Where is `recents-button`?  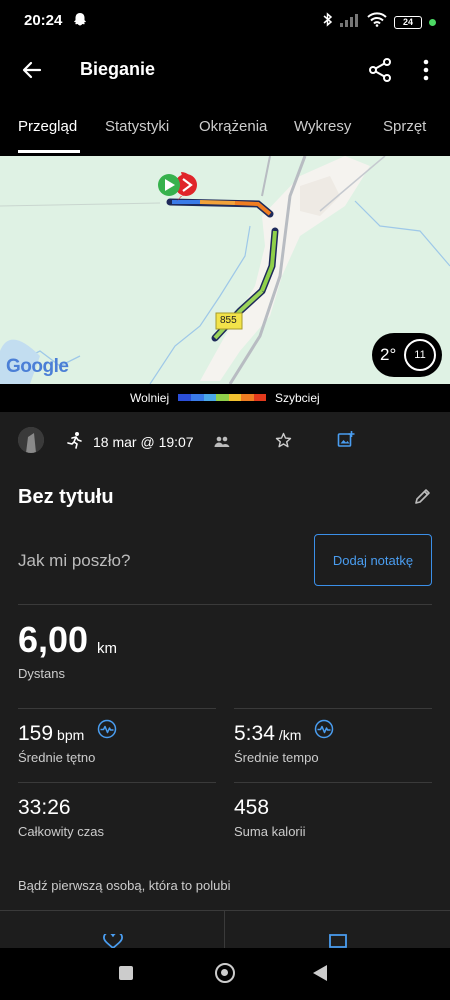
recents-button is located at coordinates (126, 973).